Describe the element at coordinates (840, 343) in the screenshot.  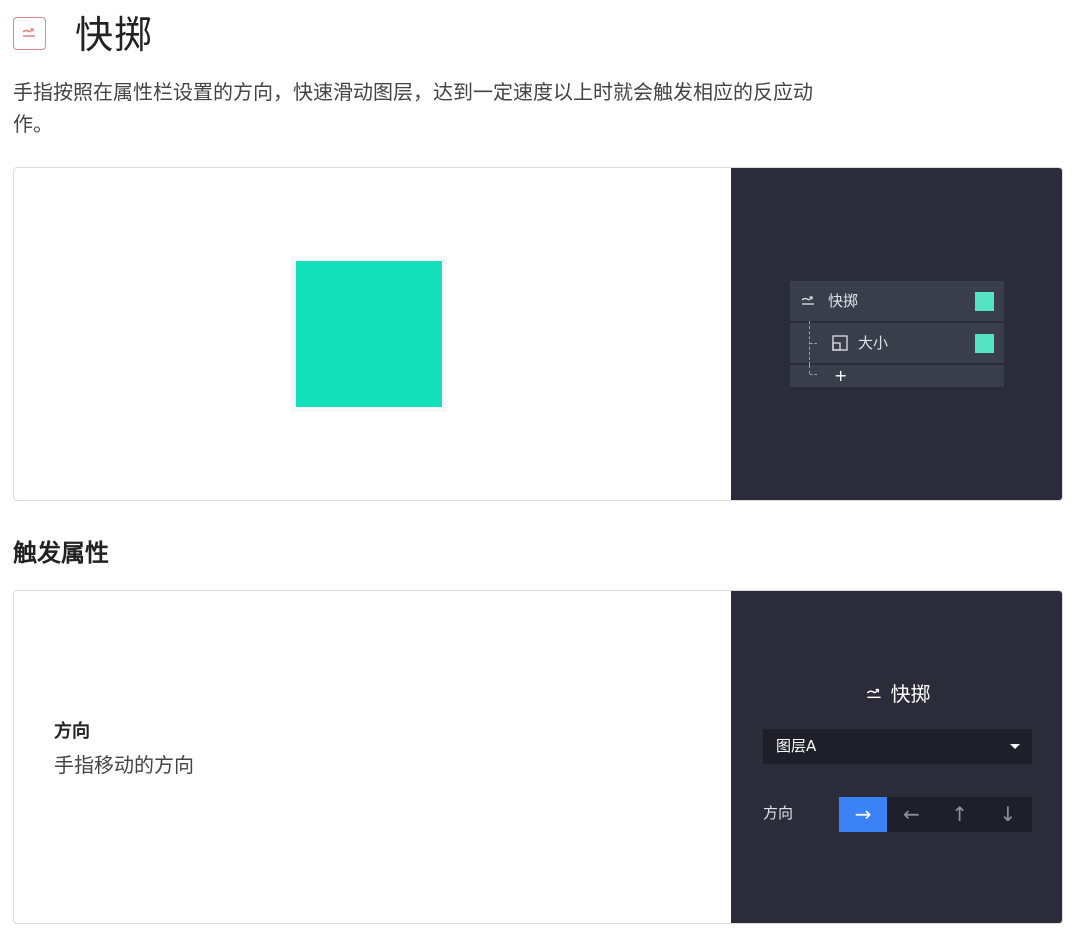
I see `size-icon` at that location.